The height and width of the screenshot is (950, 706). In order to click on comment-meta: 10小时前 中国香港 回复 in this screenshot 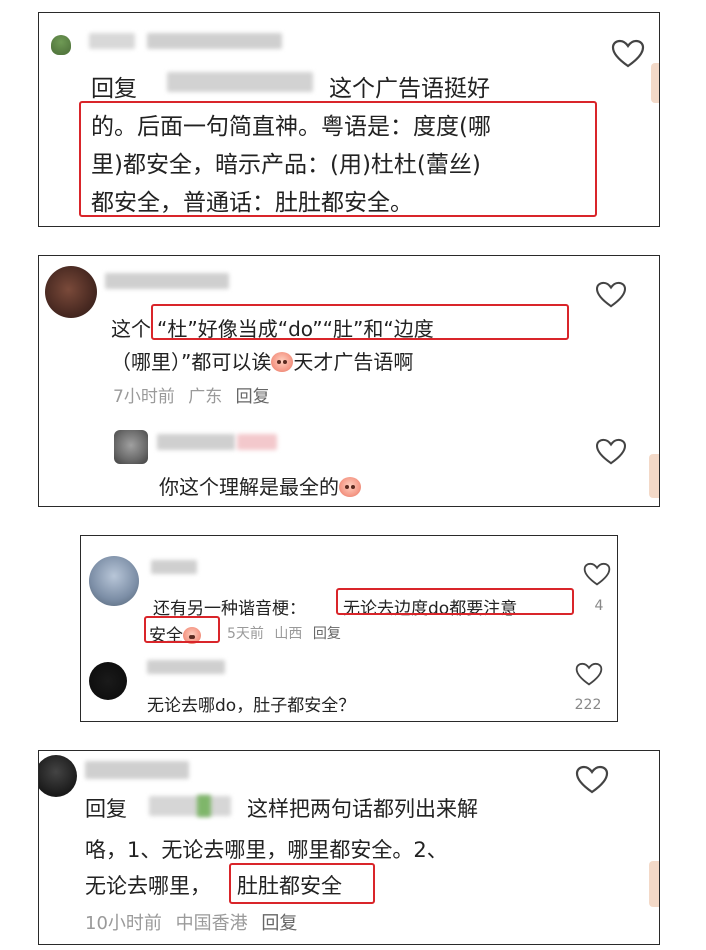, I will do `click(191, 922)`.